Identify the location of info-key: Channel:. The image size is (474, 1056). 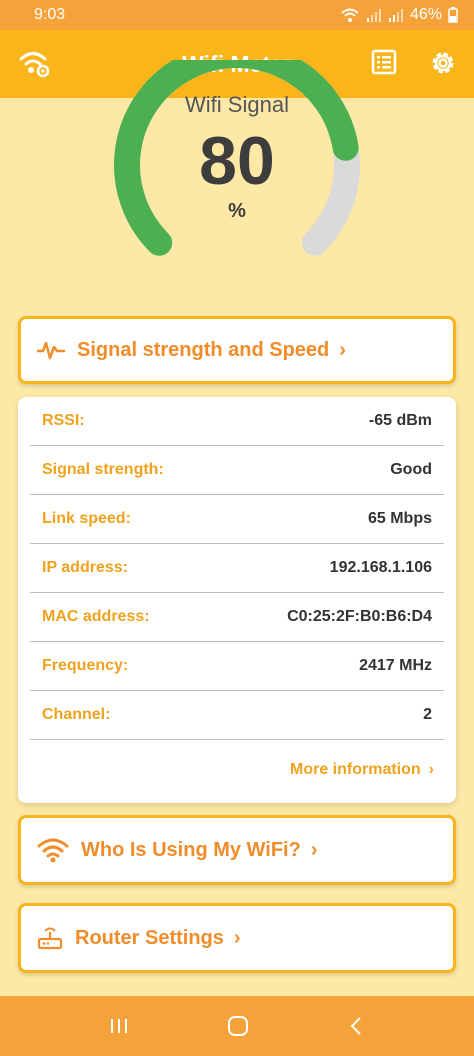
(76, 714).